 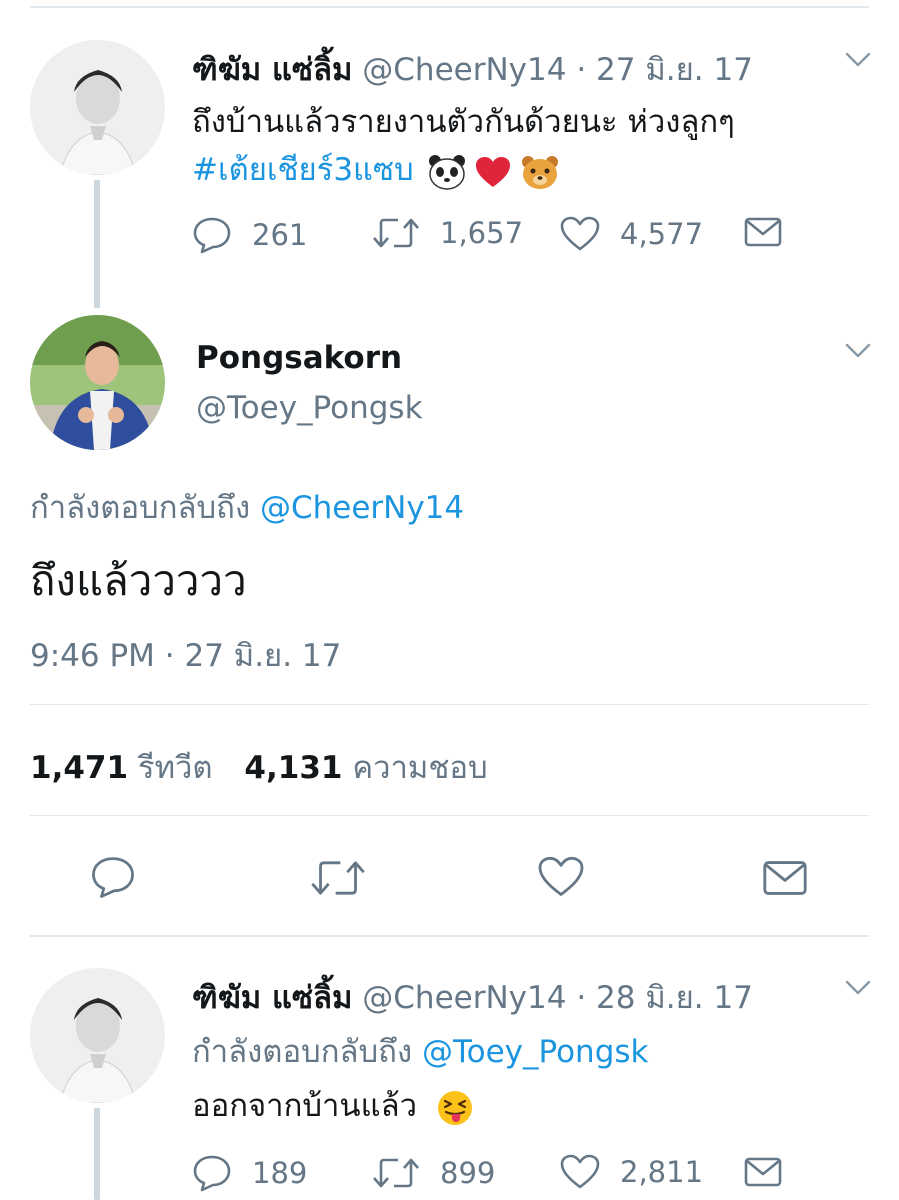 I want to click on like-button: 2,811, so click(x=631, y=1172).